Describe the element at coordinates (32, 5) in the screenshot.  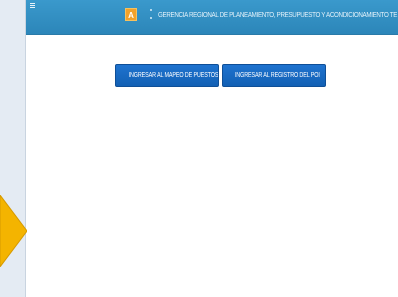
I see `hamburger-icon` at that location.